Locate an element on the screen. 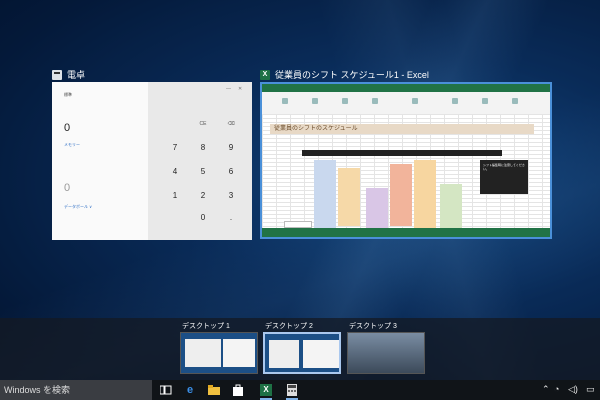 The image size is (600, 400). desktop-1-thumbnail is located at coordinates (219, 353).